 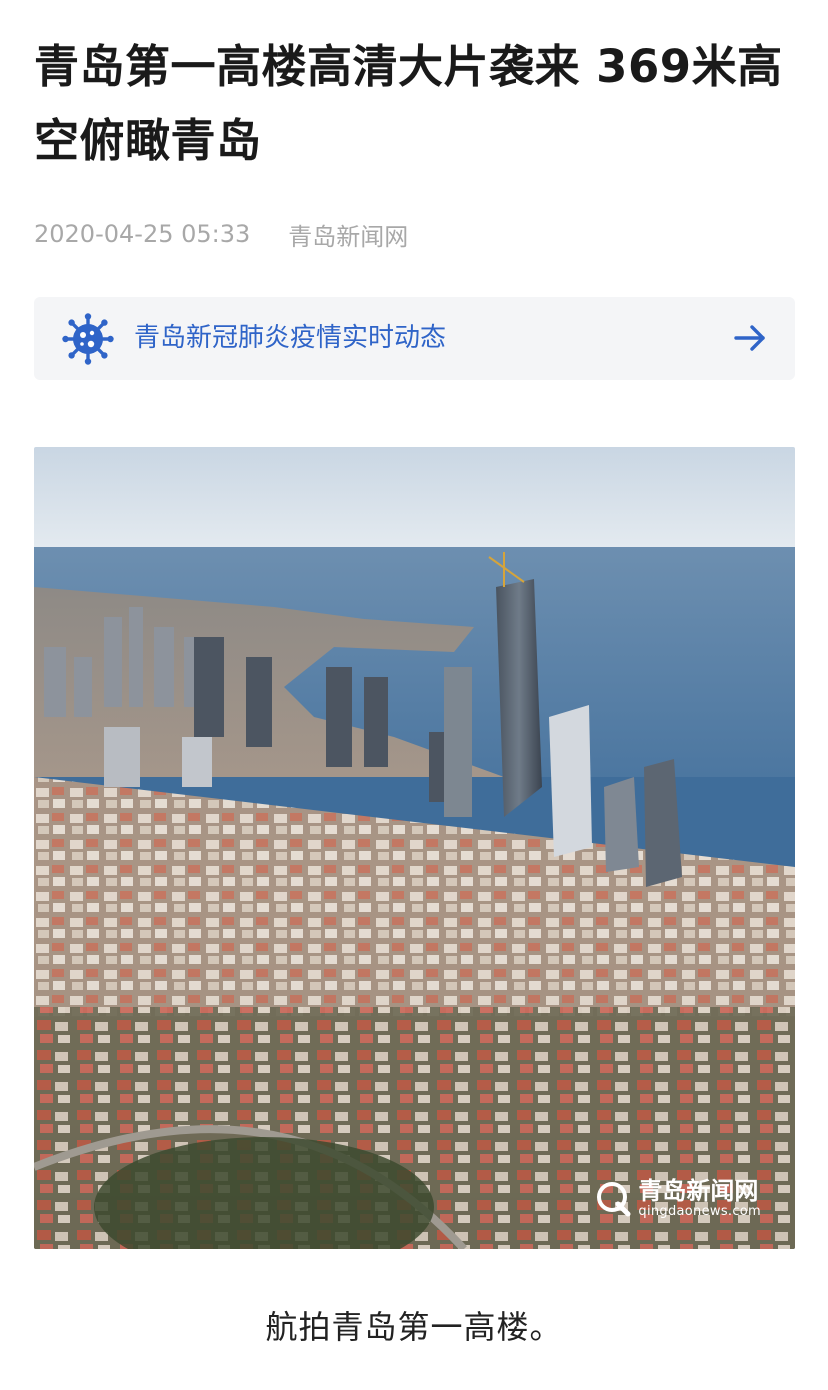 What do you see at coordinates (142, 234) in the screenshot?
I see `publish-date: 2020-04-25 05:33` at bounding box center [142, 234].